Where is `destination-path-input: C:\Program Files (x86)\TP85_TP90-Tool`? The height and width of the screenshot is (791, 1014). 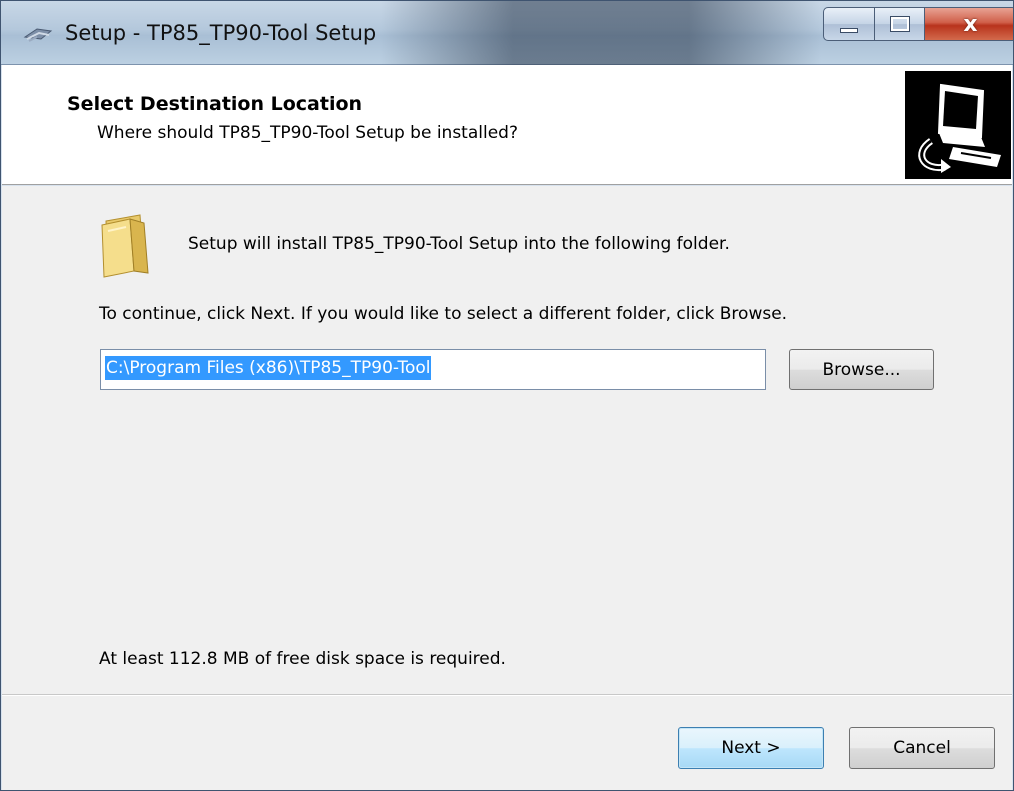
destination-path-input: C:\Program Files (x86)\TP85_TP90-Tool is located at coordinates (433, 369).